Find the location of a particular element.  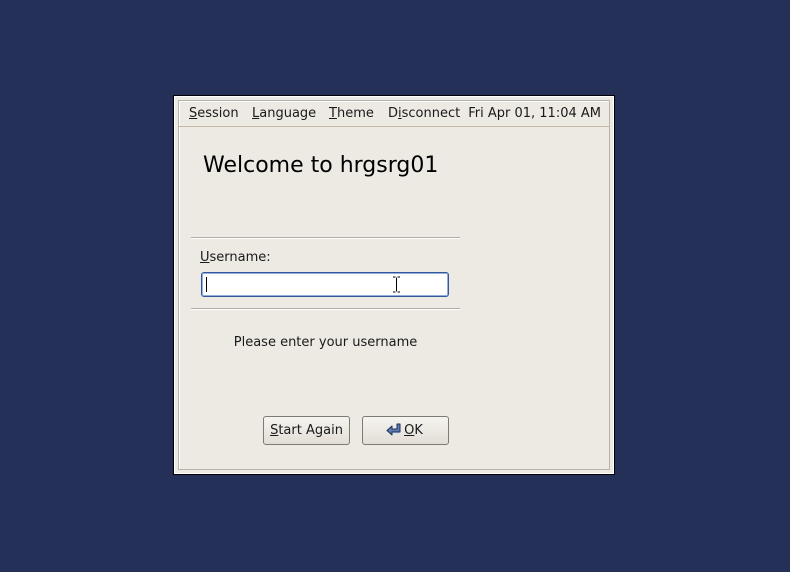

text-caret is located at coordinates (206, 284).